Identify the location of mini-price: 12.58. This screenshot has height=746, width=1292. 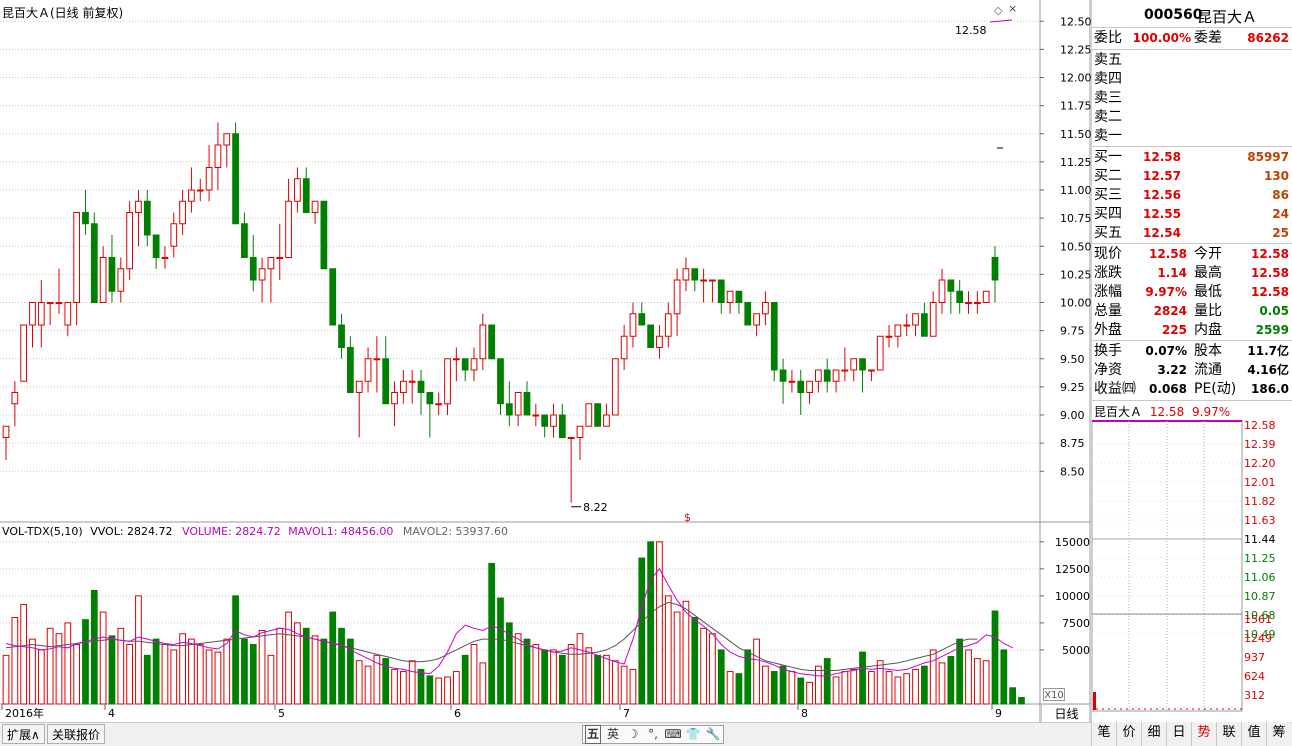
(1167, 412).